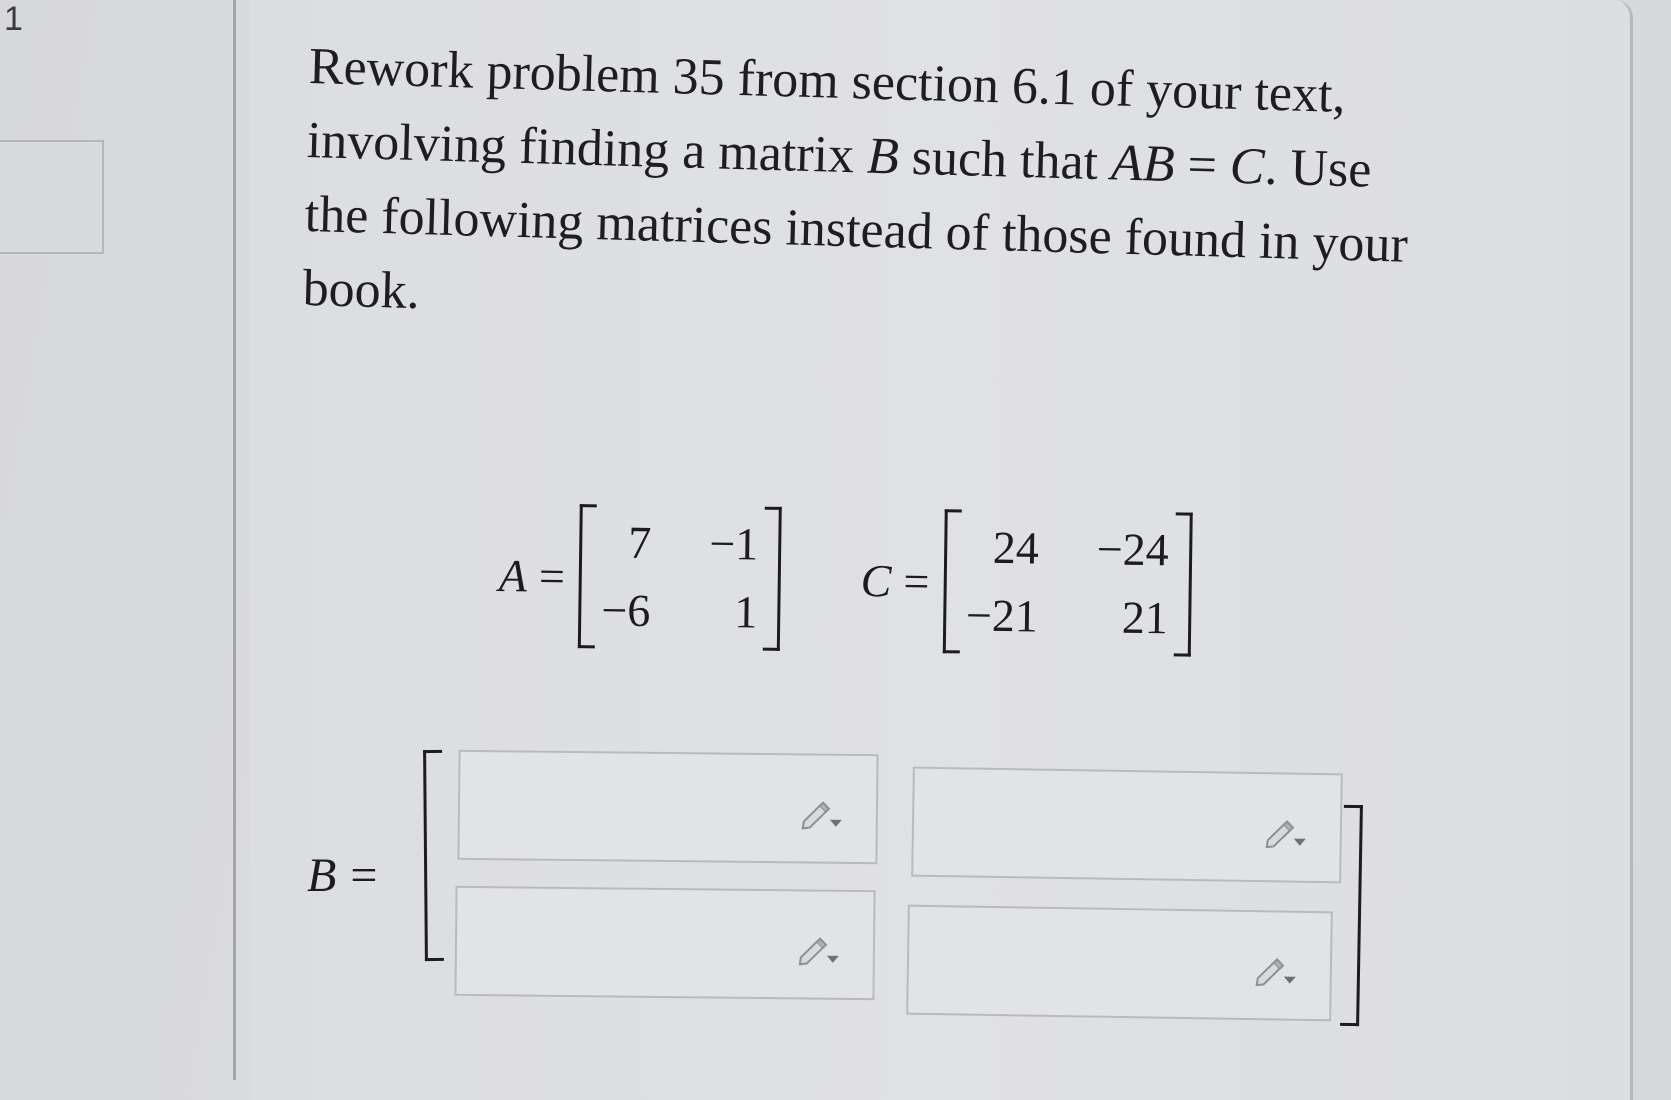 The width and height of the screenshot is (1671, 1100). What do you see at coordinates (234, 540) in the screenshot?
I see `gutter-divider` at bounding box center [234, 540].